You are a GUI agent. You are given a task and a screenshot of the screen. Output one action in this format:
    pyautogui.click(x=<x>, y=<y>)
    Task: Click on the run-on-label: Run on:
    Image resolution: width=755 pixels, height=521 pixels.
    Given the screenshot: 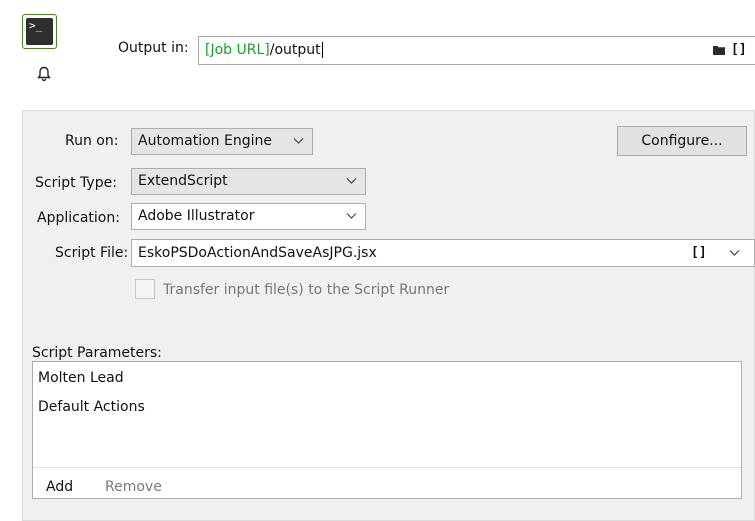 What is the action you would take?
    pyautogui.click(x=92, y=141)
    